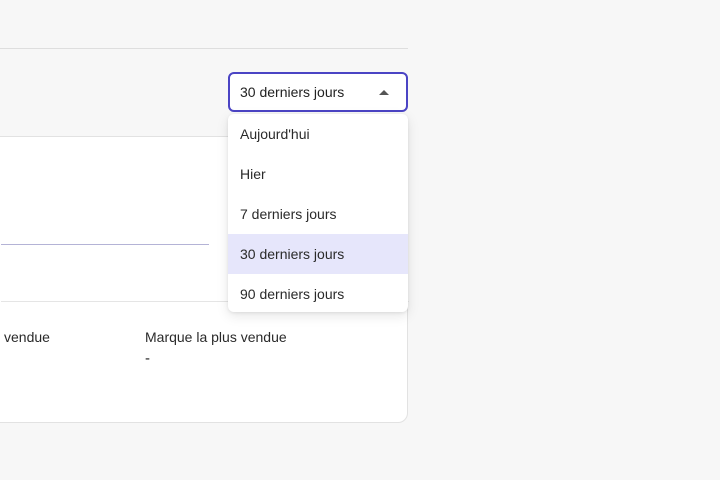 The width and height of the screenshot is (720, 480). I want to click on period-option-30-days: 30 derniers jours, so click(318, 254).